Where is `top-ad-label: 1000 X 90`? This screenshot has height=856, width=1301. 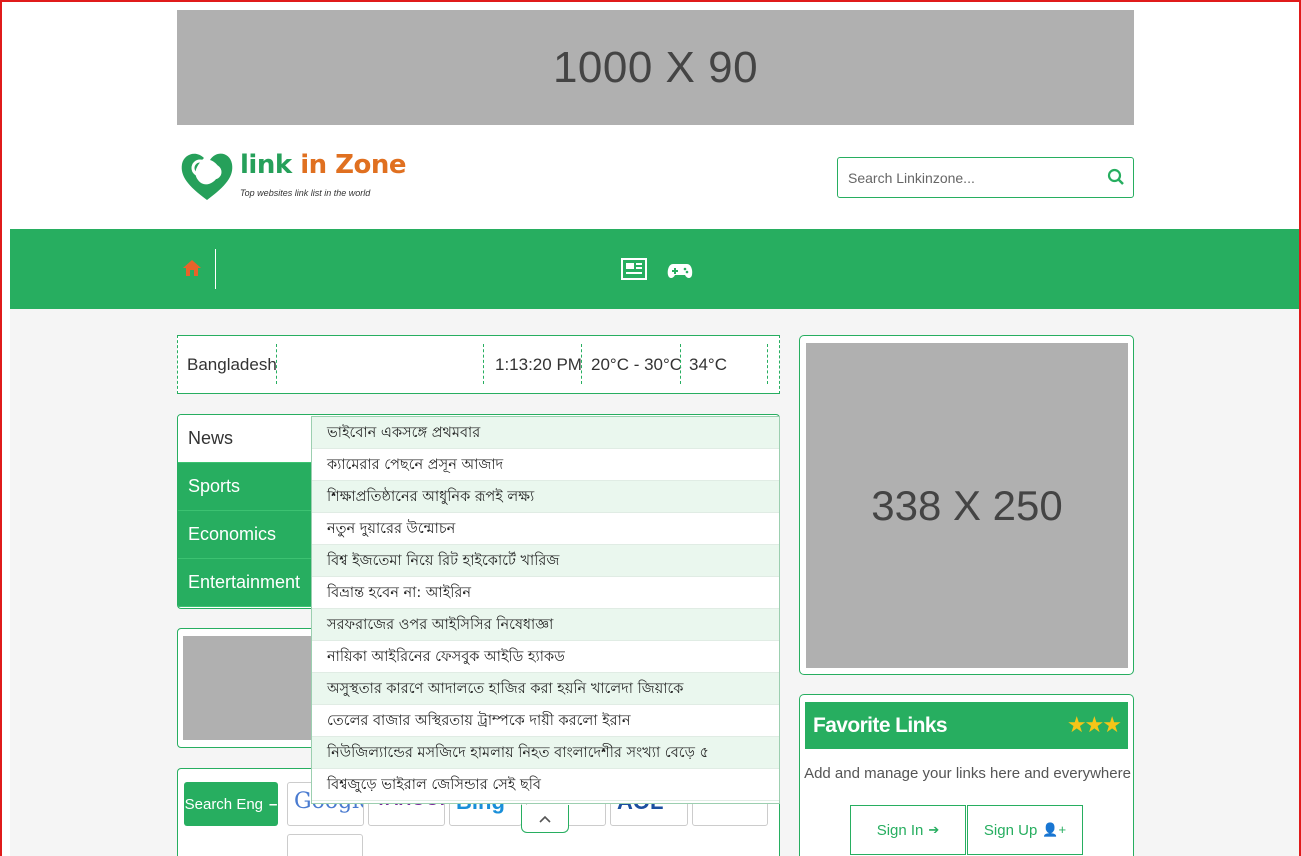
top-ad-label: 1000 X 90 is located at coordinates (655, 67).